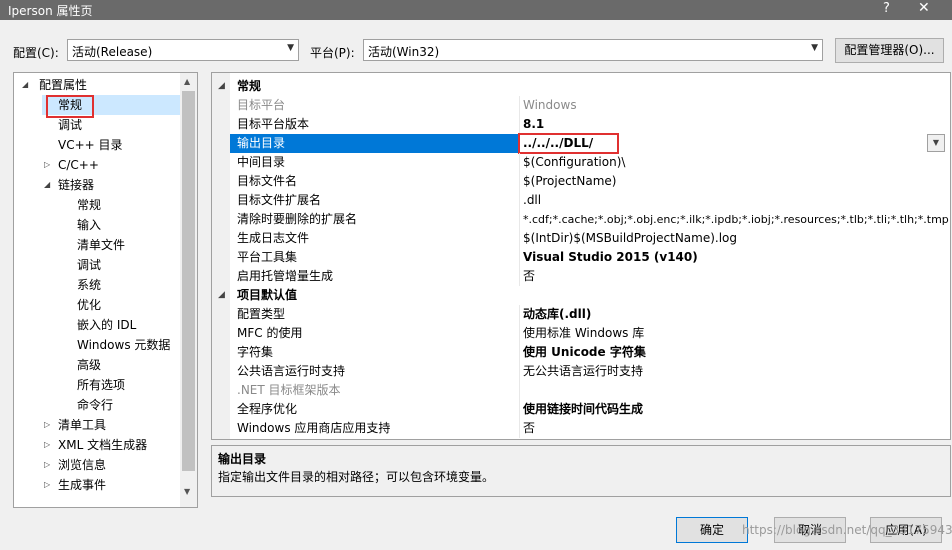 This screenshot has width=952, height=550. I want to click on tree-item-linker-general: 常规, so click(89, 205).